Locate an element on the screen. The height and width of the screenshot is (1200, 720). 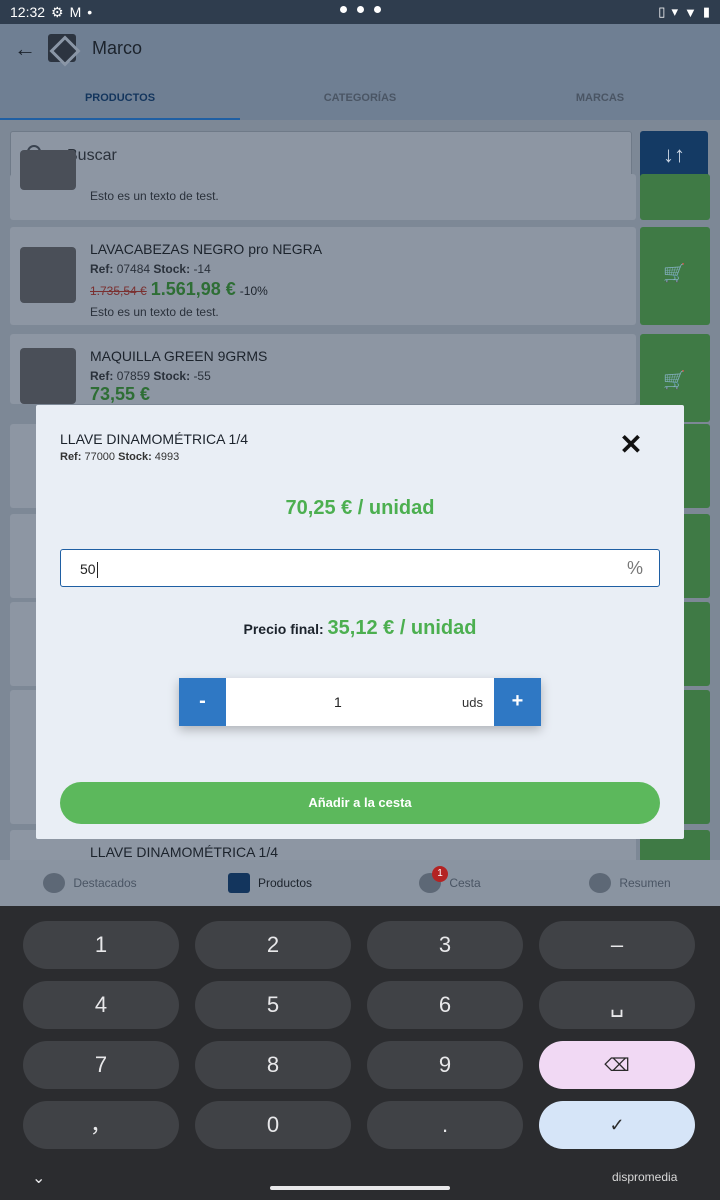
nav-resumen: Resumen is located at coordinates (630, 883).